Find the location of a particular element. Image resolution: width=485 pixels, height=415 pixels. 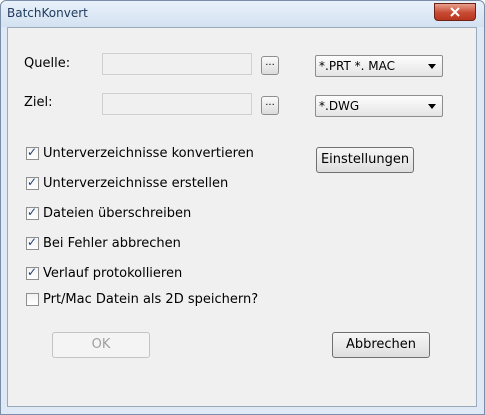

option-label: Unterverzeichnisse konvertieren is located at coordinates (148, 153).